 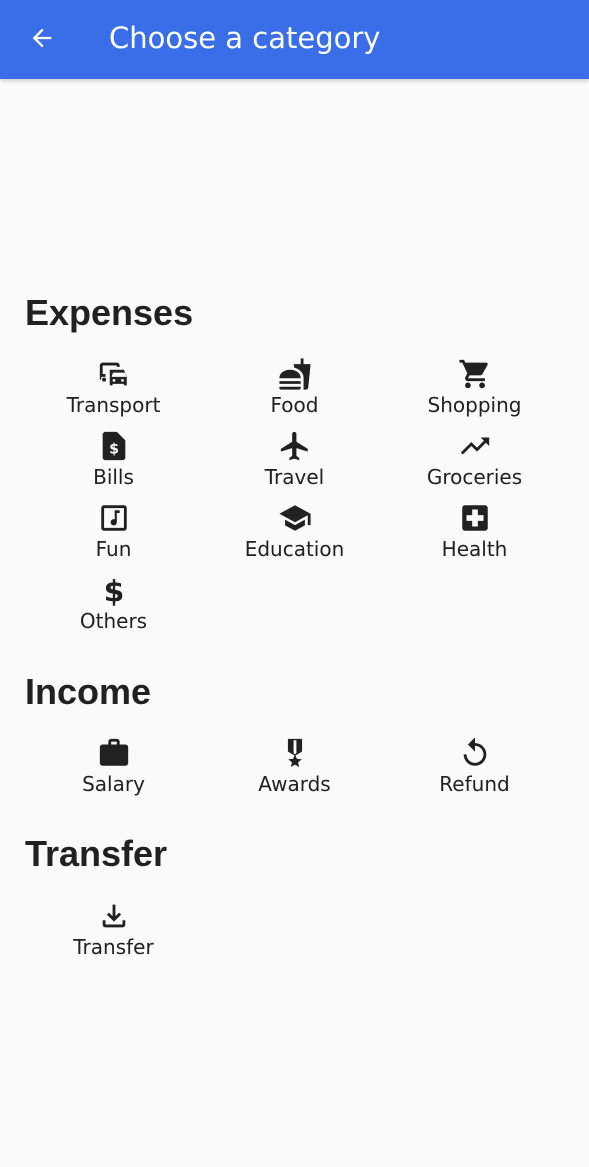 I want to click on category-food: Food, so click(x=294, y=392).